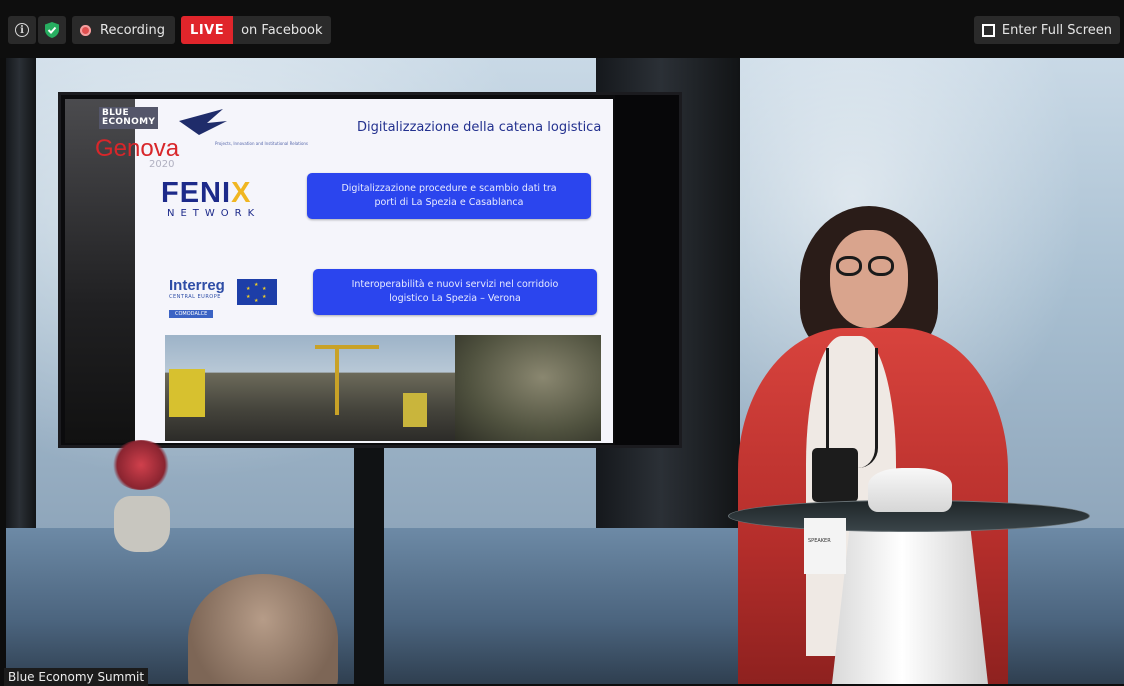  I want to click on fullscreen-corners-icon, so click(988, 30).